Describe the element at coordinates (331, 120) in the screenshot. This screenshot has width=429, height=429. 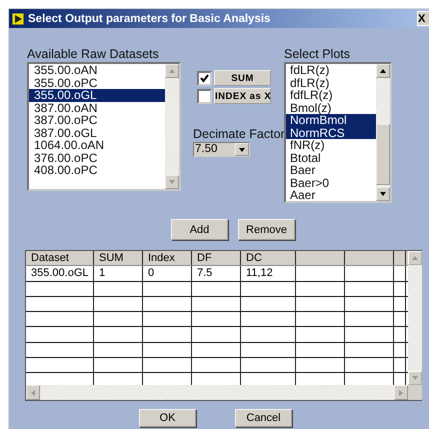
I see `plot-item: NormBmol` at that location.